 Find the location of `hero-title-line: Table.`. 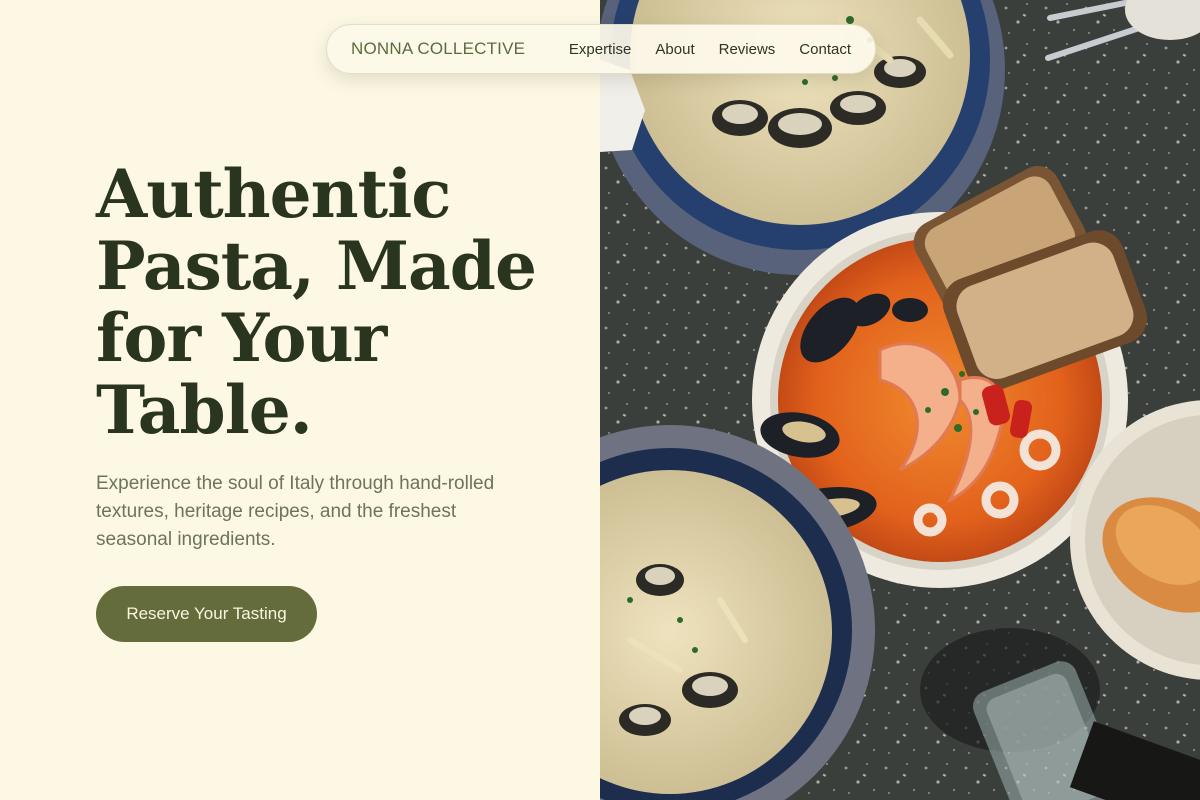

hero-title-line: Table. is located at coordinates (204, 410).